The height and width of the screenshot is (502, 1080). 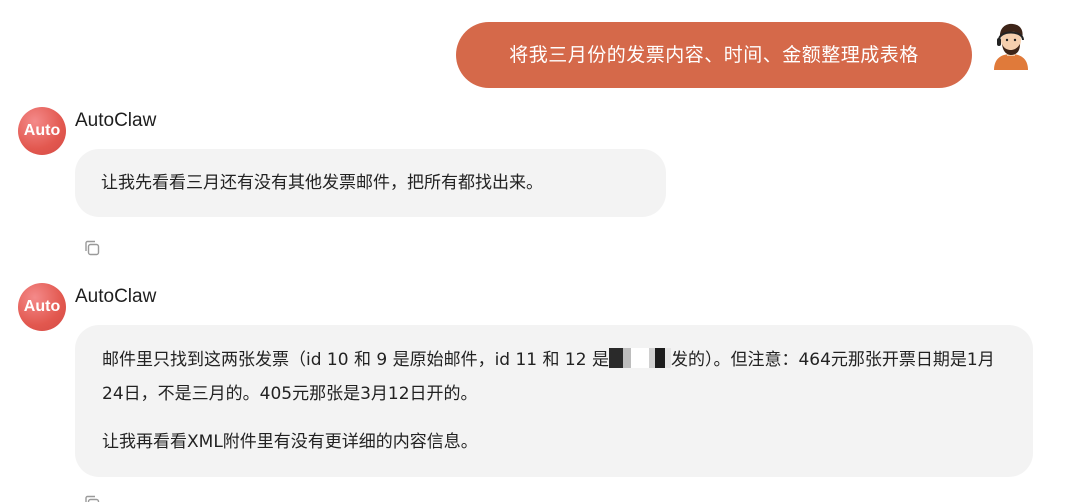 What do you see at coordinates (1011, 45) in the screenshot?
I see `user-avatar` at bounding box center [1011, 45].